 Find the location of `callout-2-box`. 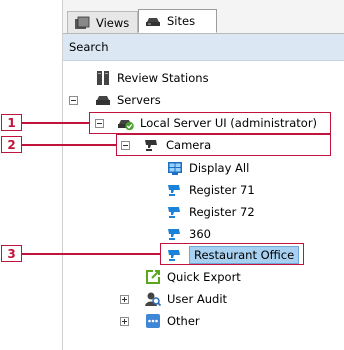

callout-2-box is located at coordinates (223, 145).